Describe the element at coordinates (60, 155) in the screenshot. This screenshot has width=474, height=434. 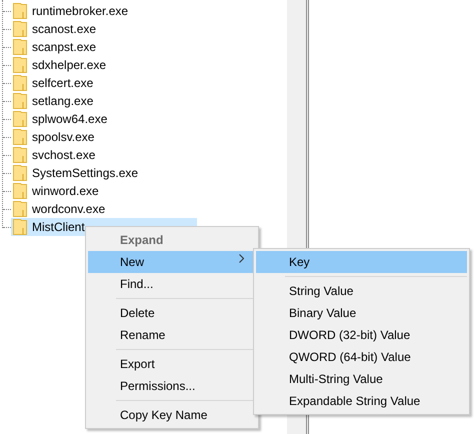
I see `tree-item: svchost.exe` at that location.